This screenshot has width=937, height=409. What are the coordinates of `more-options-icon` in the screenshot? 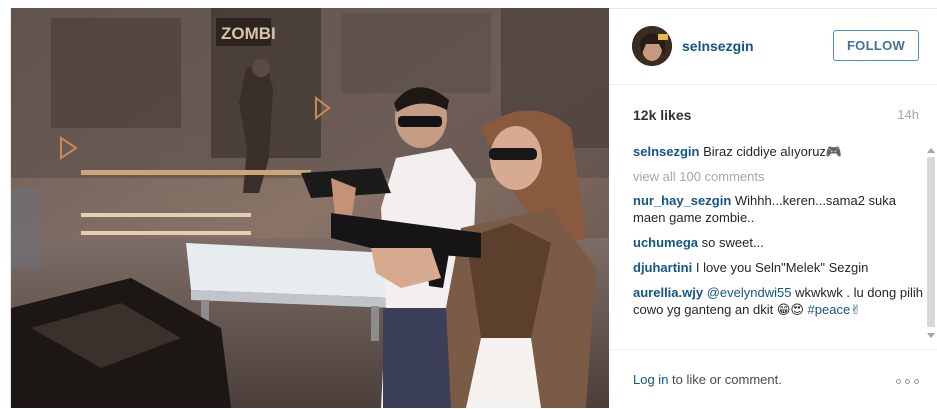 It's located at (908, 382).